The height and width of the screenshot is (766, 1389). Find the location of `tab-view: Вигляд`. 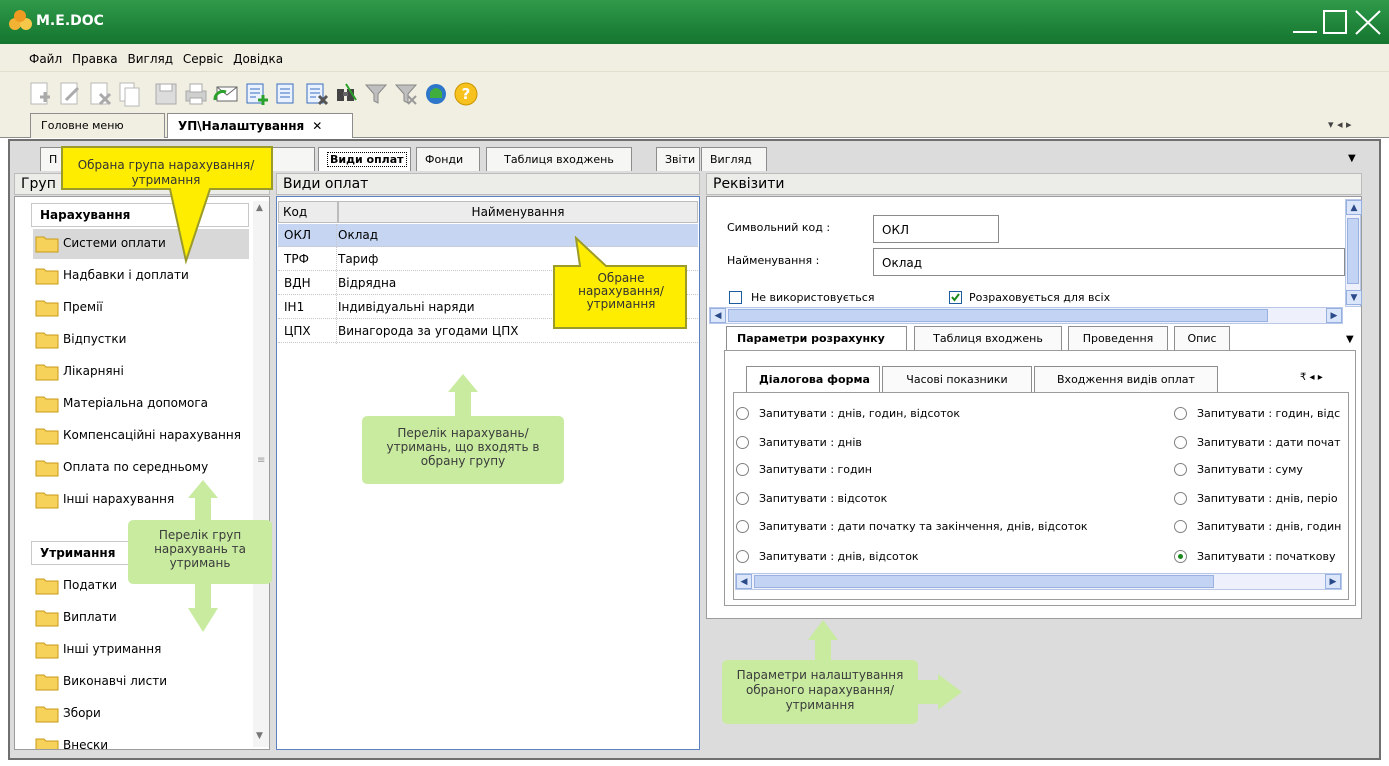

tab-view: Вигляд is located at coordinates (734, 159).